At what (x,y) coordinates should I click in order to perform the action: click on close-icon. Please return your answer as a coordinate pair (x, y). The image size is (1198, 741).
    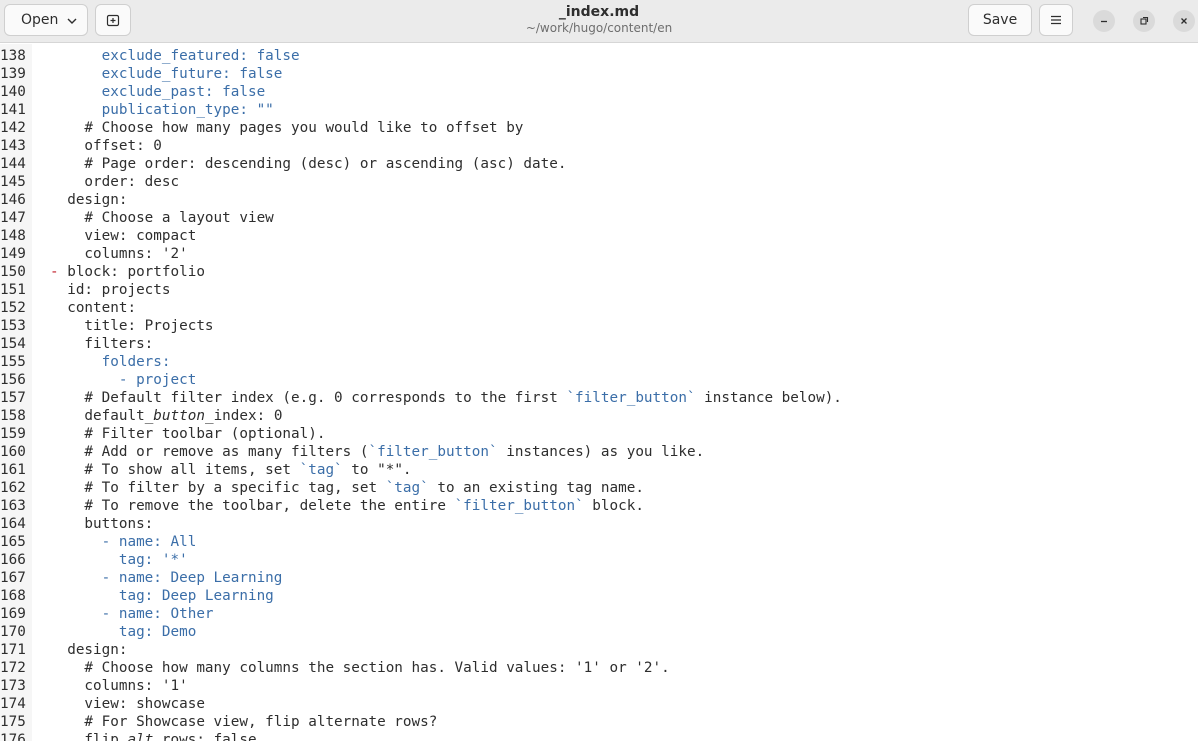
    Looking at the image, I should click on (1184, 21).